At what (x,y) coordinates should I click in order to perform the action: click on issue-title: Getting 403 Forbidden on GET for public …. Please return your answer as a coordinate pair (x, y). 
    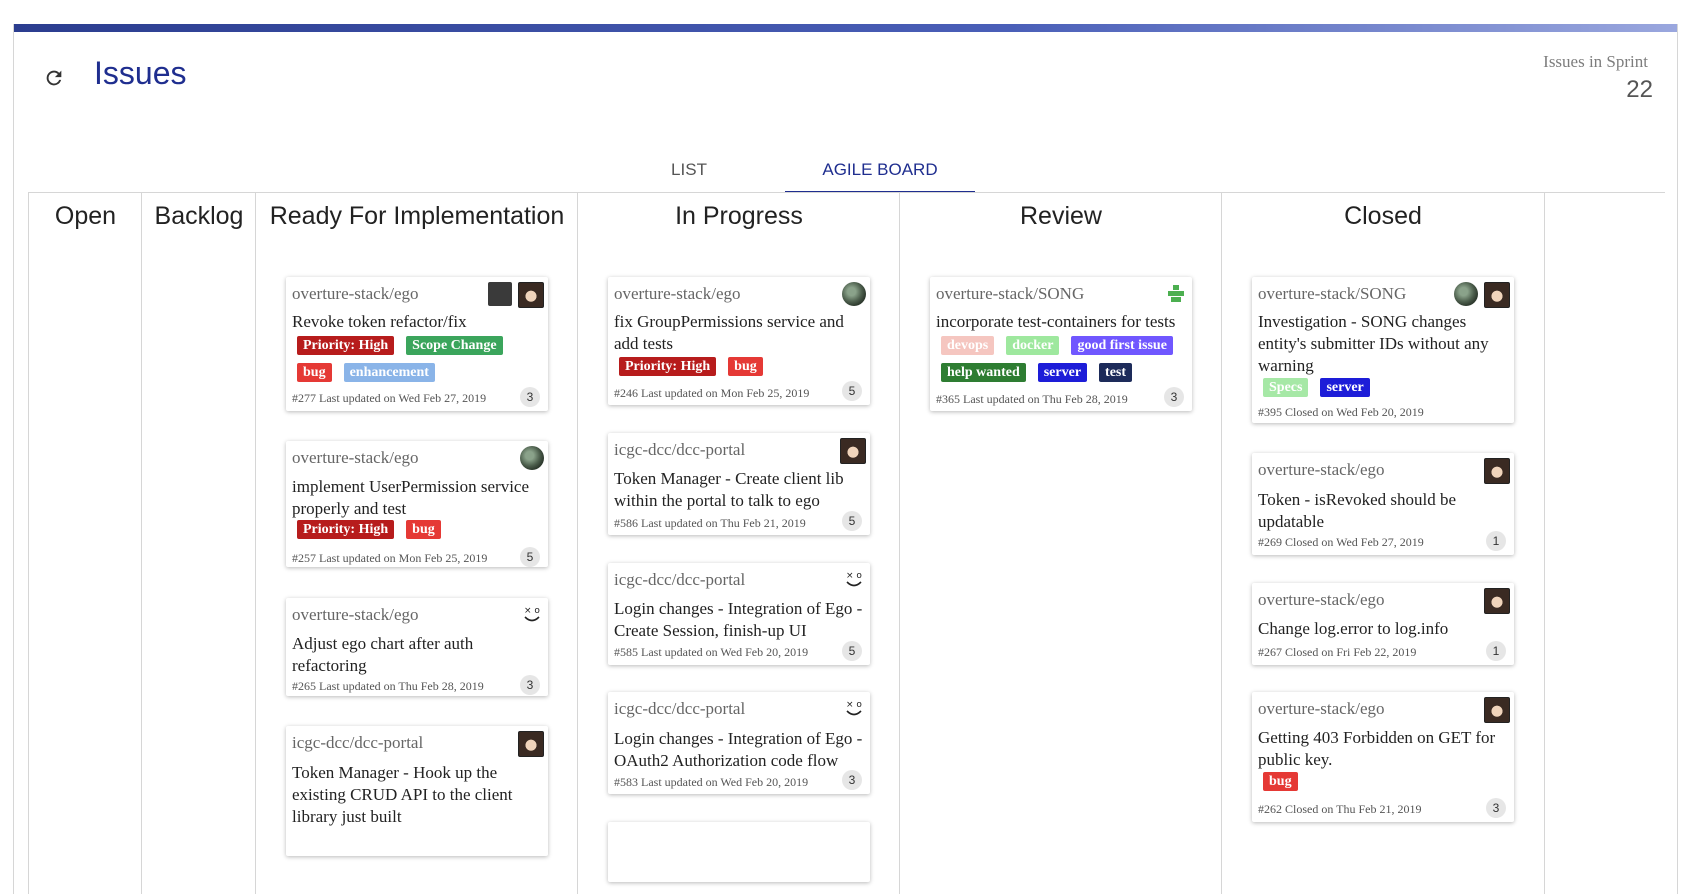
    Looking at the image, I should click on (1377, 748).